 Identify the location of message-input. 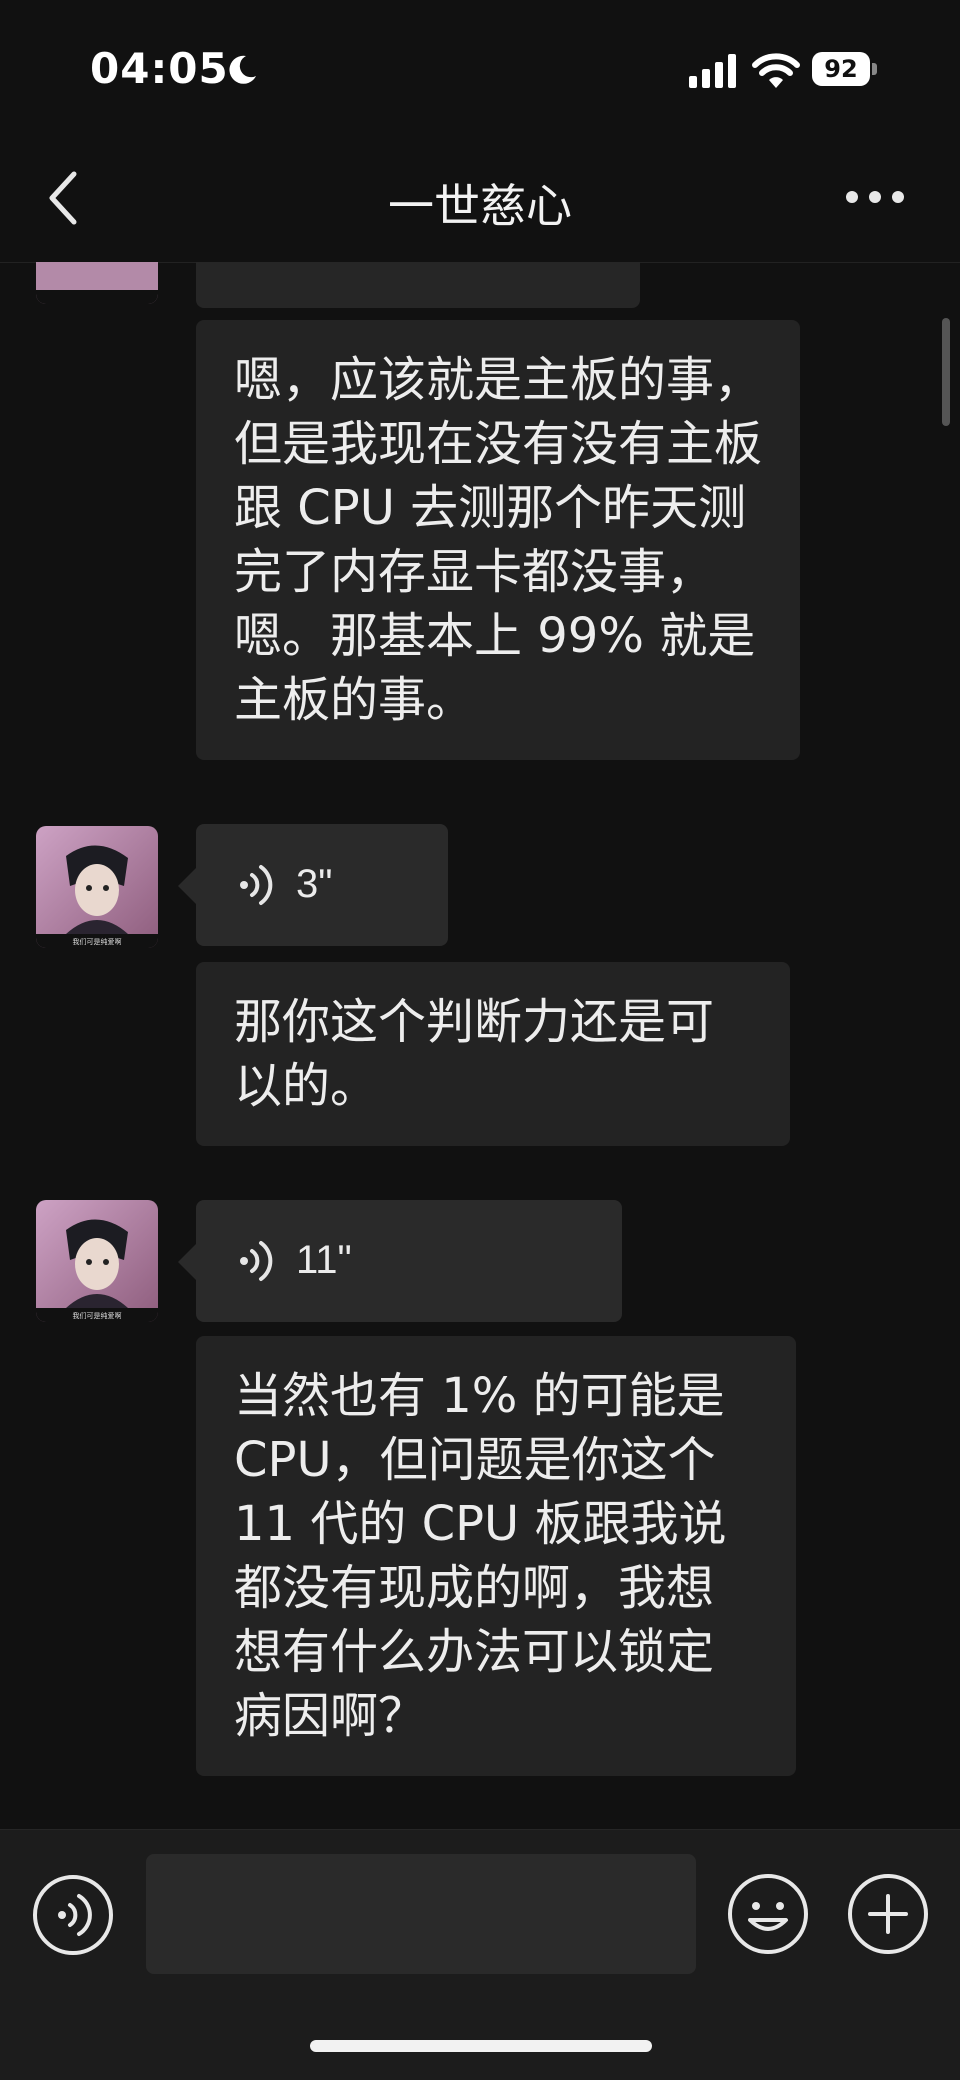
(421, 1914).